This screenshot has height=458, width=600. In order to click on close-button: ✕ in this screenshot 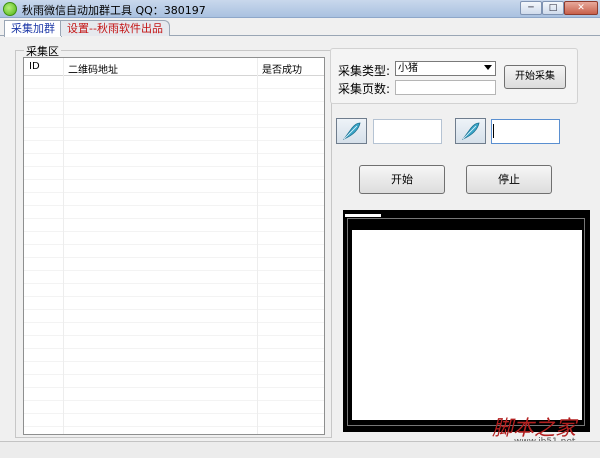, I will do `click(581, 8)`.